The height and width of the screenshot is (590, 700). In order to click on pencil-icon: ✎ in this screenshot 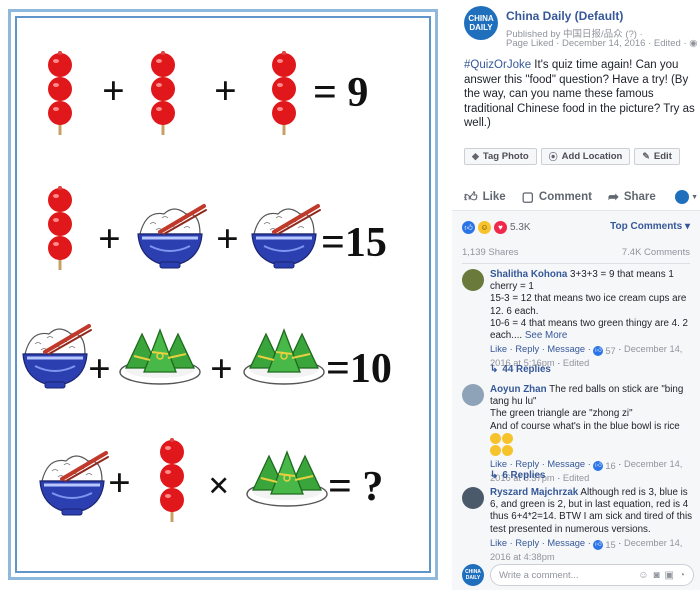, I will do `click(646, 156)`.